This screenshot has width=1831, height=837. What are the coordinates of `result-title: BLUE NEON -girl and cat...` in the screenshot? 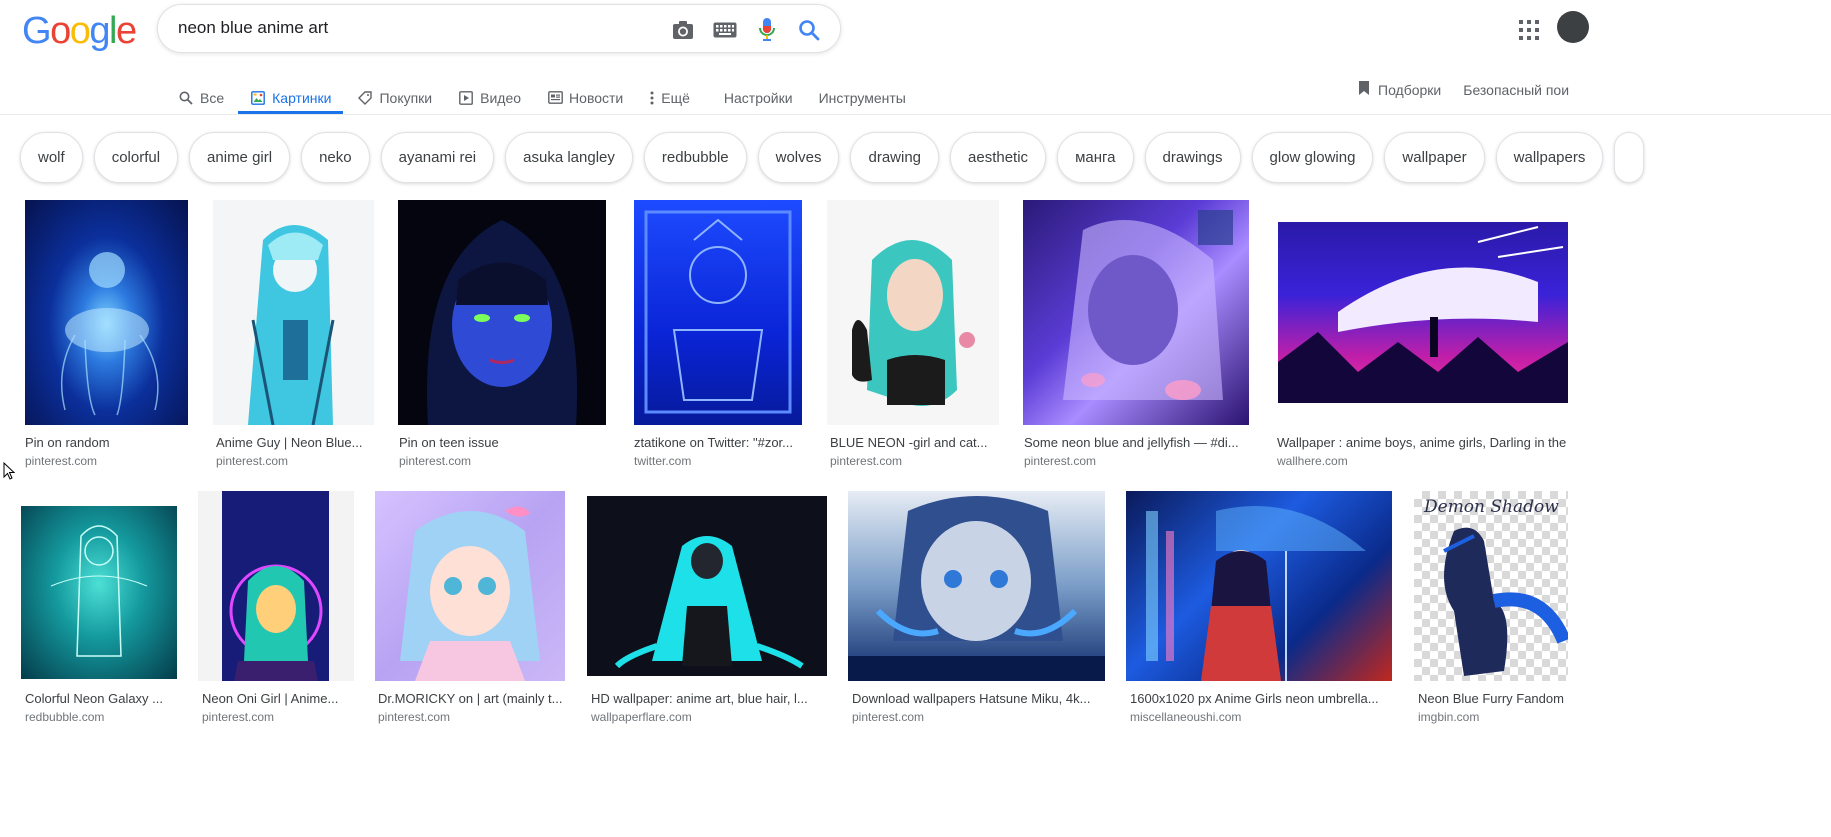 It's located at (914, 442).